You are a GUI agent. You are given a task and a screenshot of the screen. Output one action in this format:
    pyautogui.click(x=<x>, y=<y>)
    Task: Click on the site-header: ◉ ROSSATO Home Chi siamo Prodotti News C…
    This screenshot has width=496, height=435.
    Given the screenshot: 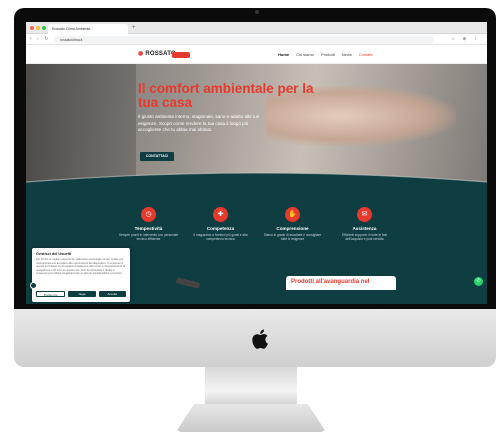 What is the action you would take?
    pyautogui.click(x=256, y=54)
    